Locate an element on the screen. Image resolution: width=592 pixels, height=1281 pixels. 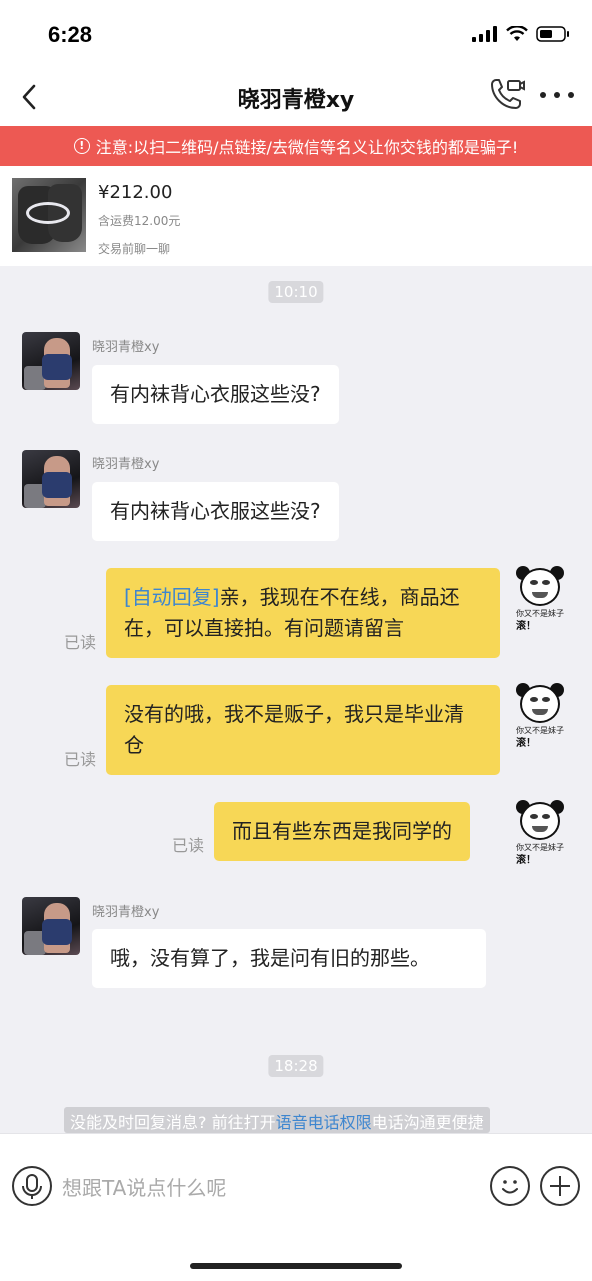
scam-warning-banner: ! 注意:以扫二维码/点链接/去微信等名义让你交钱的都是骗子! is located at coordinates (296, 146).